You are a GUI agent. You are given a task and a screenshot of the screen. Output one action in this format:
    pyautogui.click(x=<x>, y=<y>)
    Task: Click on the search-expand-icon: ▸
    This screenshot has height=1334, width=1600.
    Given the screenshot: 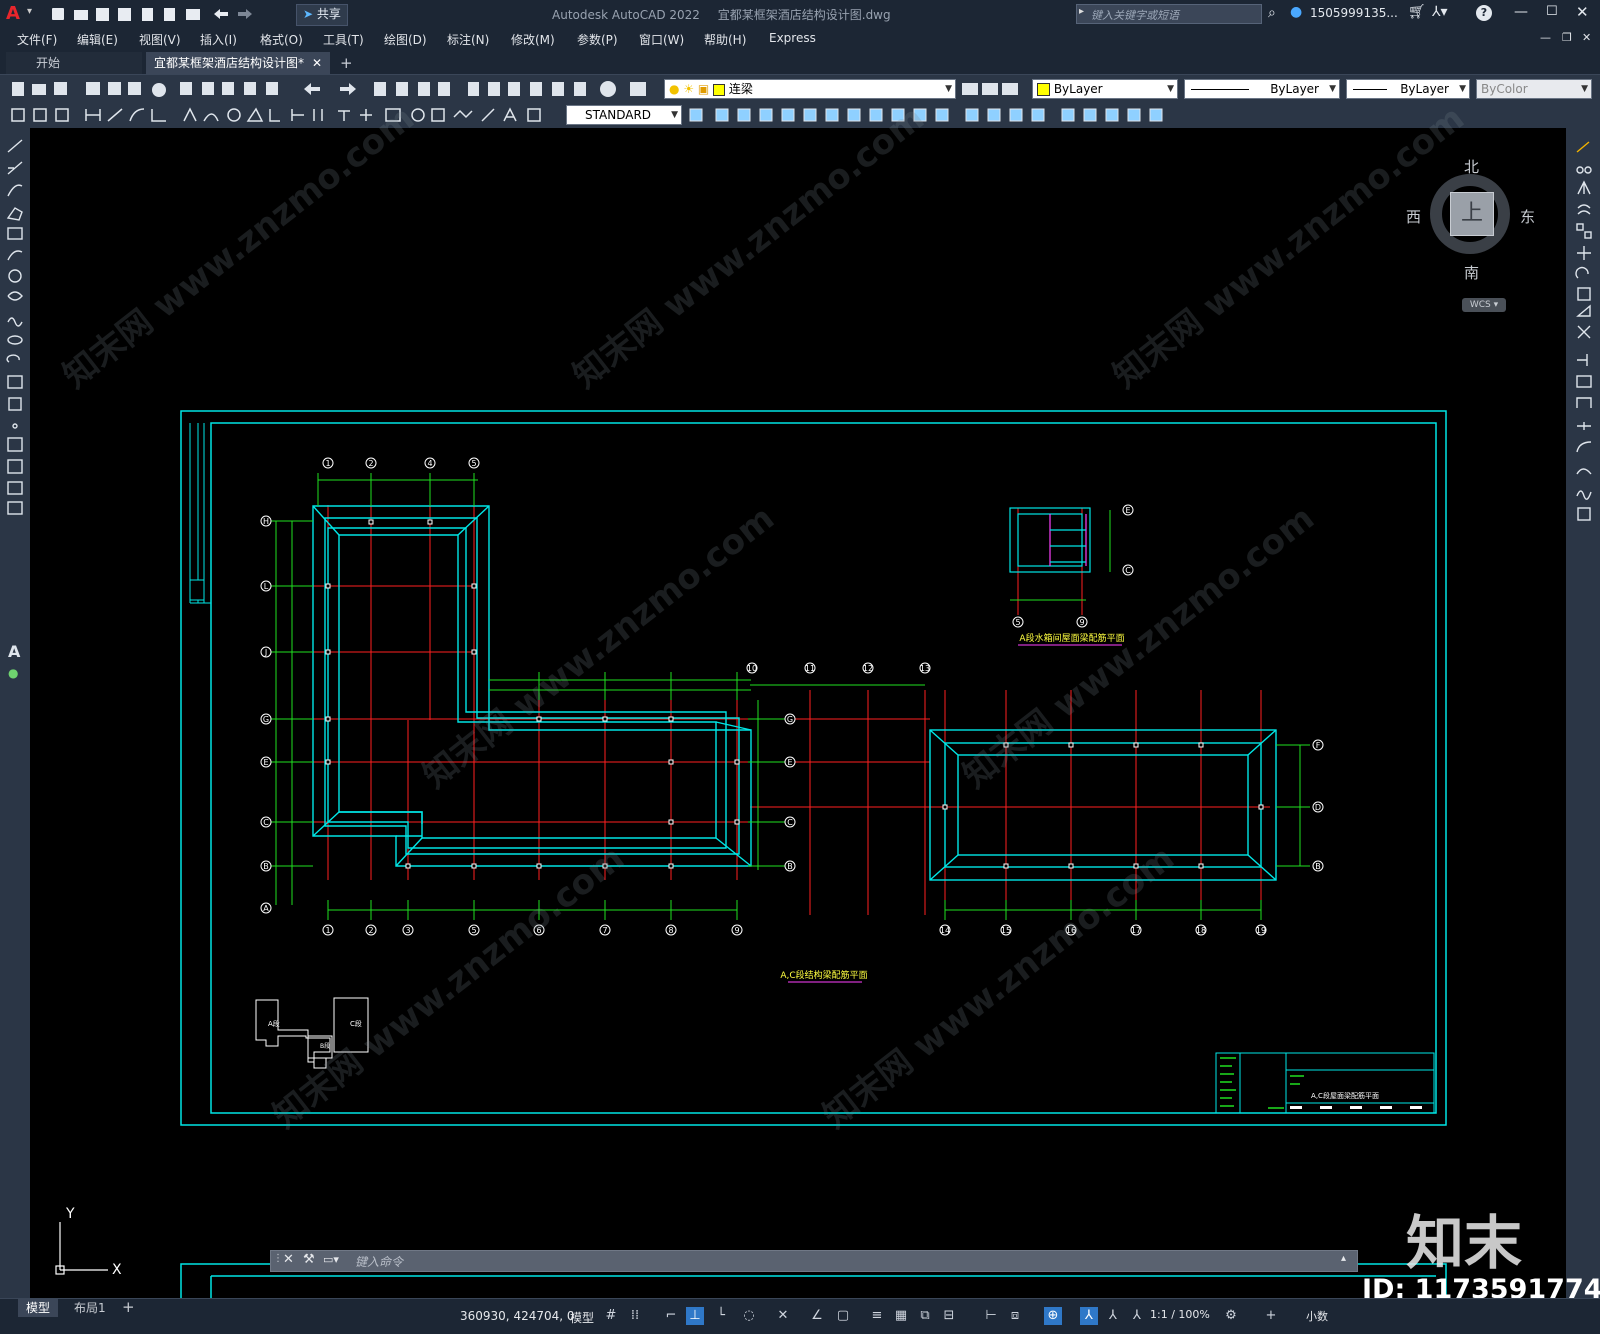 What is the action you would take?
    pyautogui.click(x=1081, y=11)
    